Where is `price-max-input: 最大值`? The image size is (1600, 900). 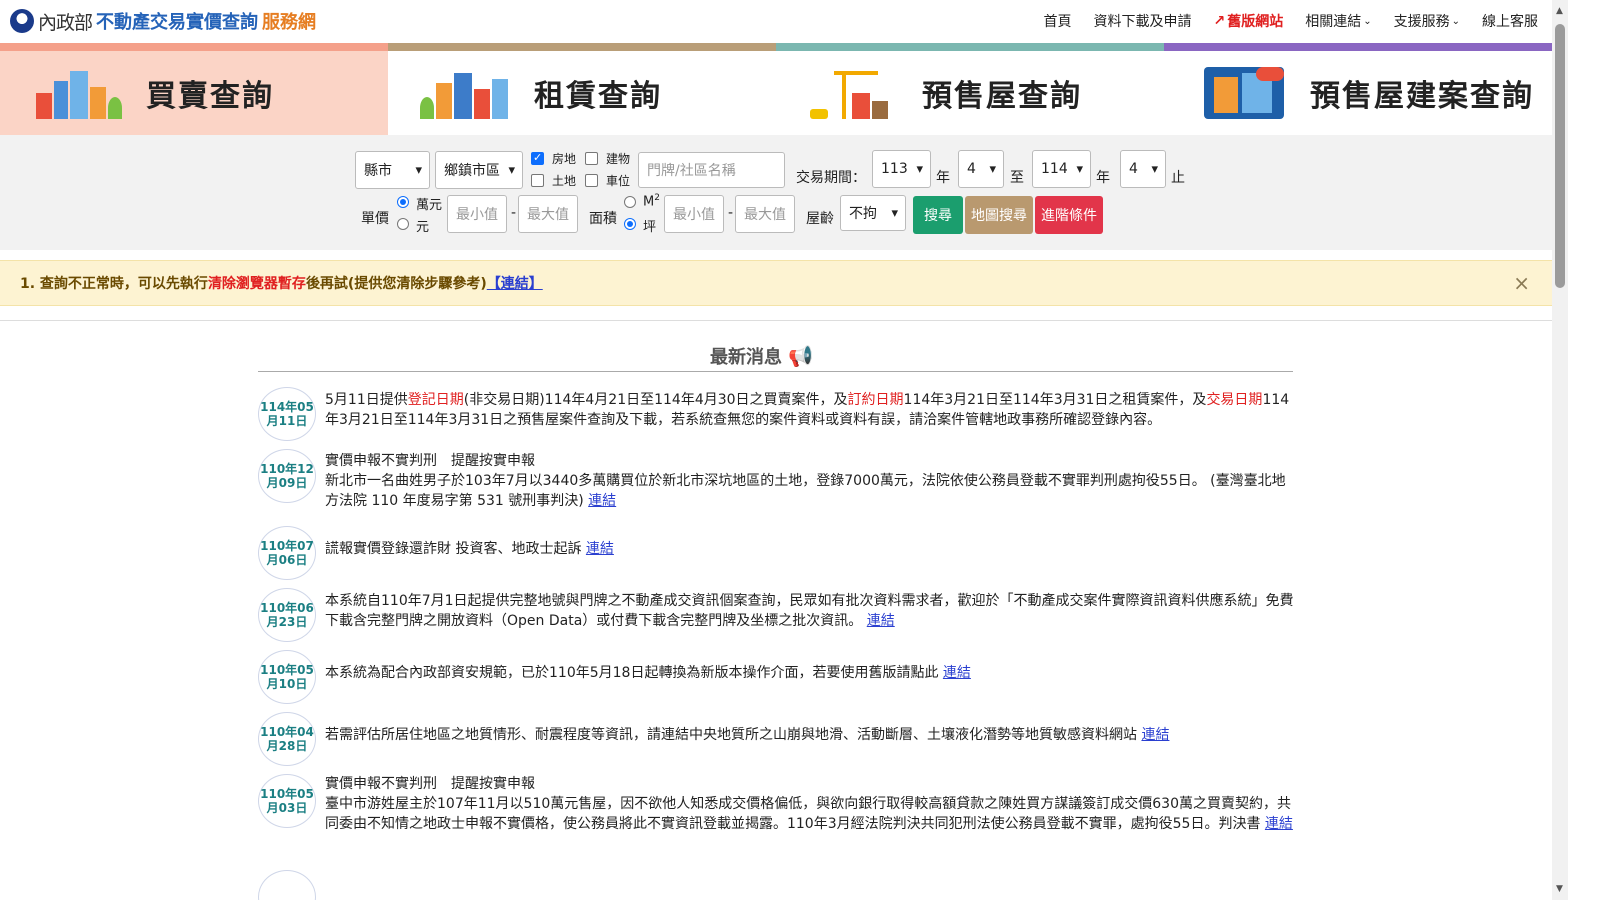
price-max-input: 最大值 is located at coordinates (548, 214).